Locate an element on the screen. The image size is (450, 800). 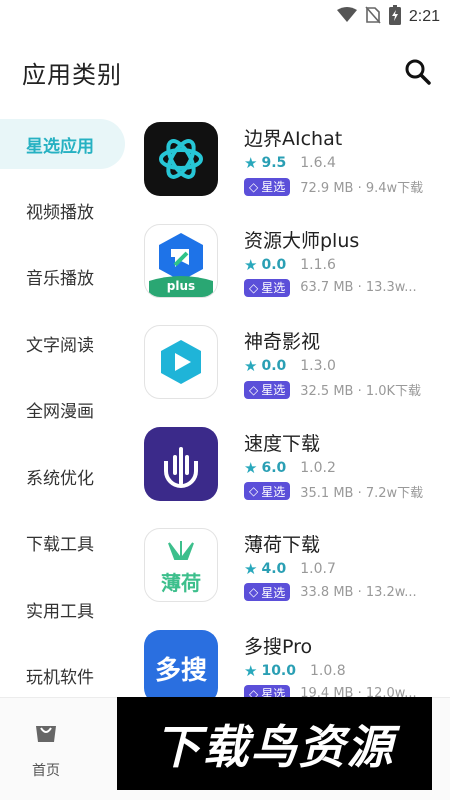
app-size-downloads: 35.1 MB · 7.2w下载 is located at coordinates (362, 493).